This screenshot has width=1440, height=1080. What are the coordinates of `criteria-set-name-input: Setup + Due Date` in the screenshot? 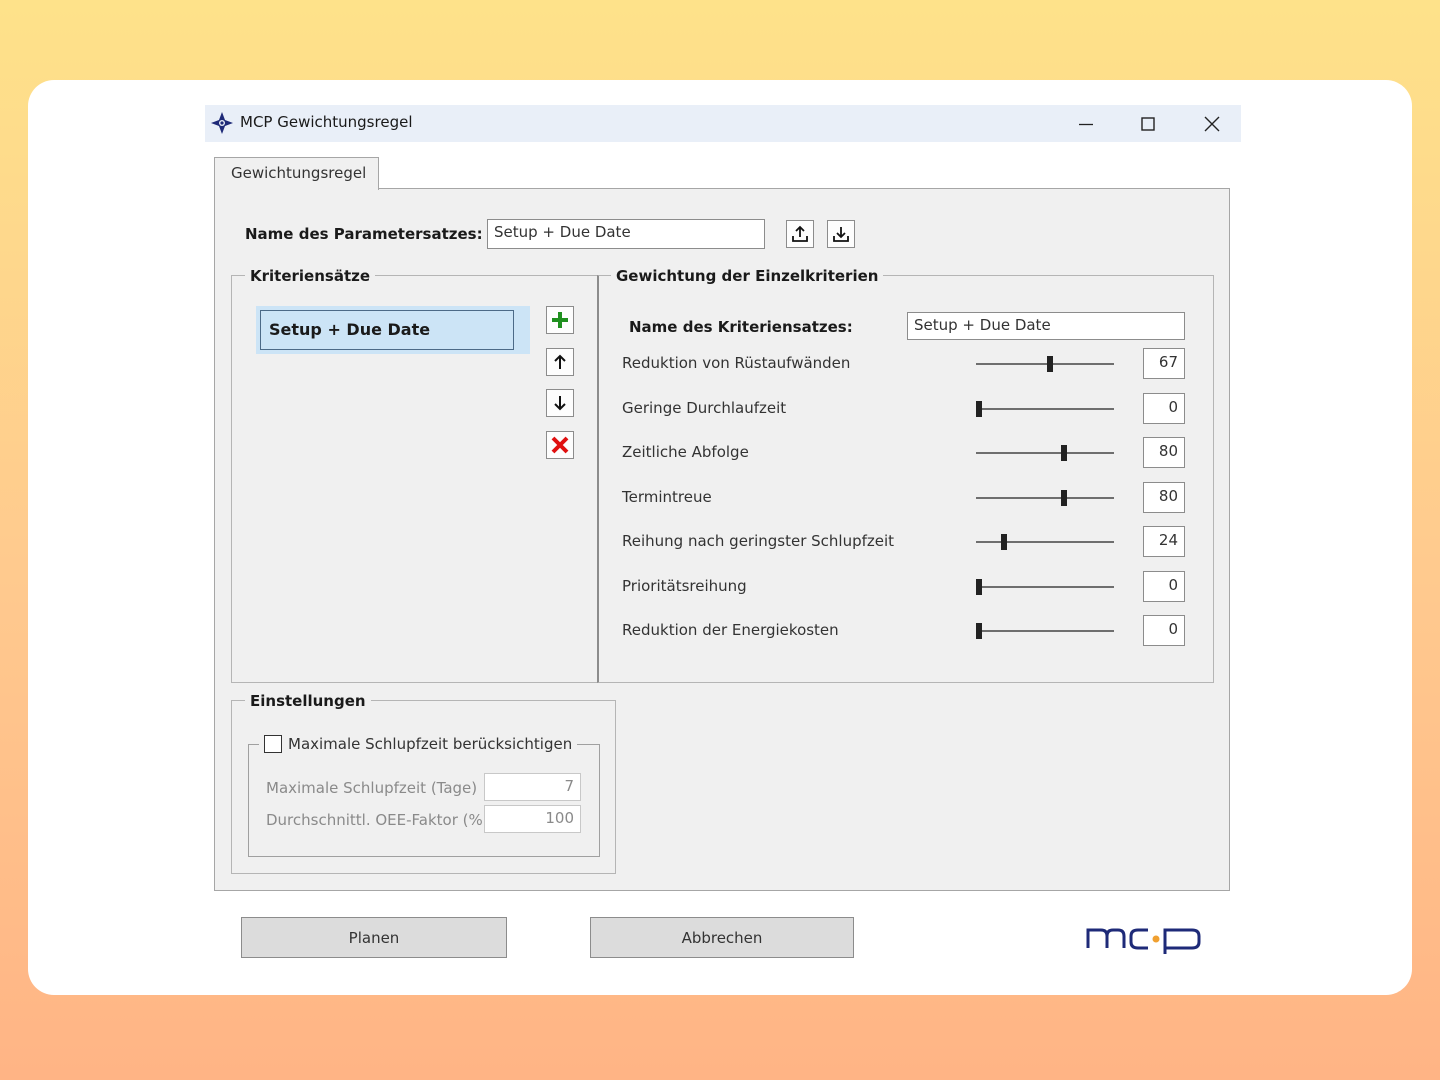 It's located at (1046, 326).